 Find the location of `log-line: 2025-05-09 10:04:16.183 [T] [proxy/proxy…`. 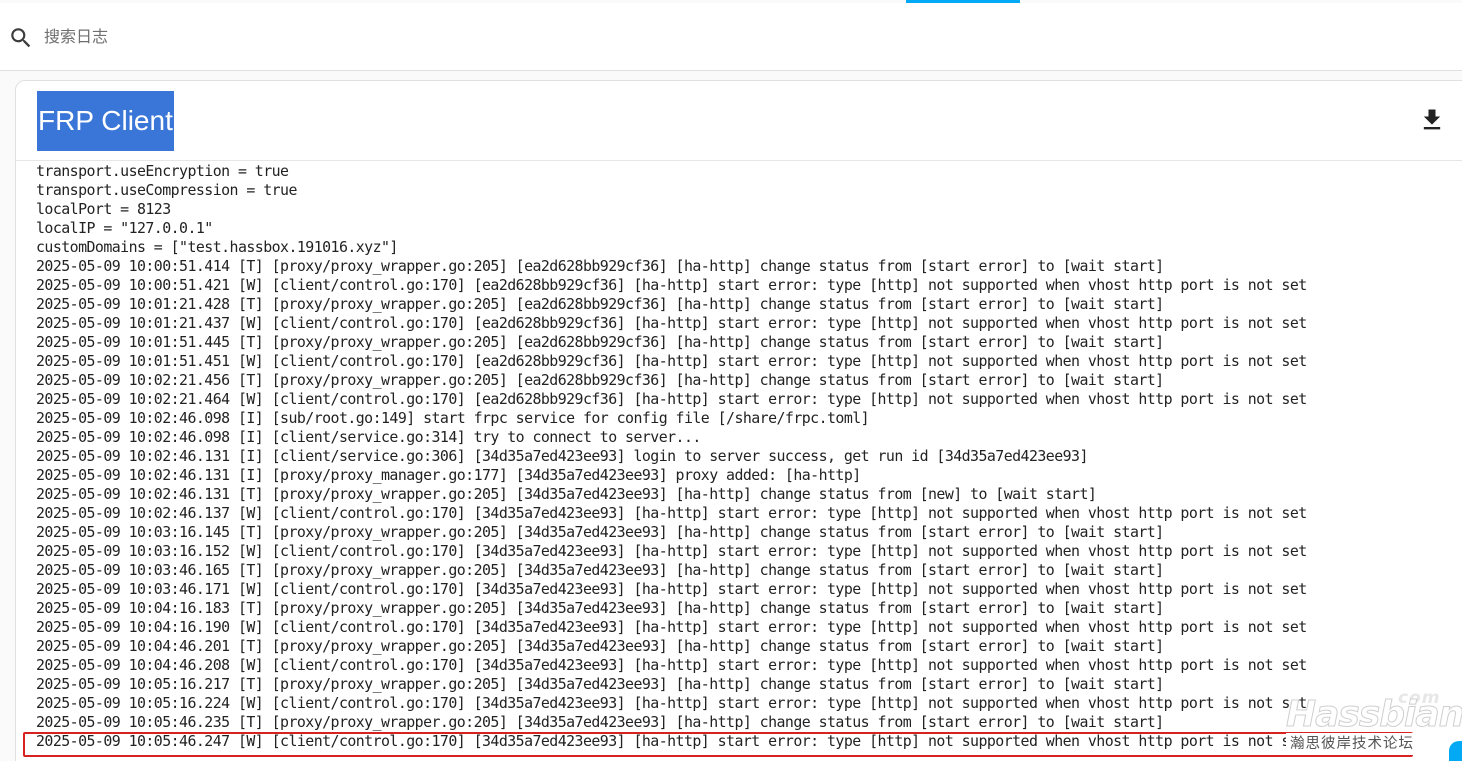

log-line: 2025-05-09 10:04:16.183 [T] [proxy/proxy… is located at coordinates (600, 608).